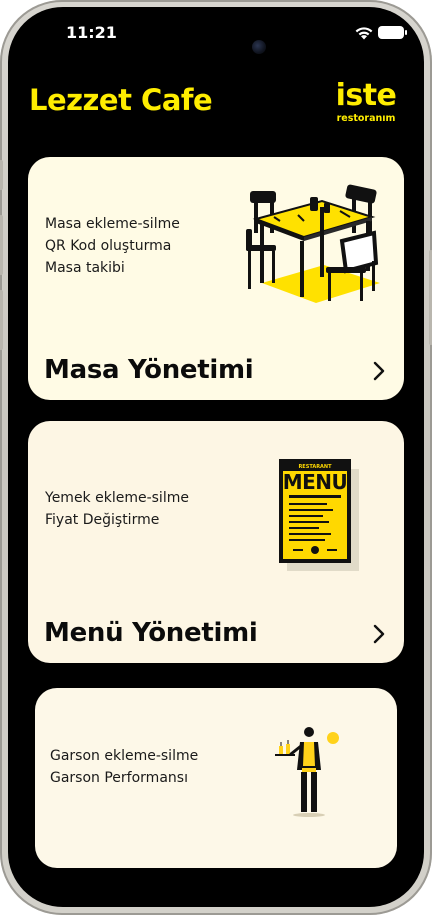 The height and width of the screenshot is (915, 432). I want to click on feature-item: Yemek ekleme-silme, so click(117, 498).